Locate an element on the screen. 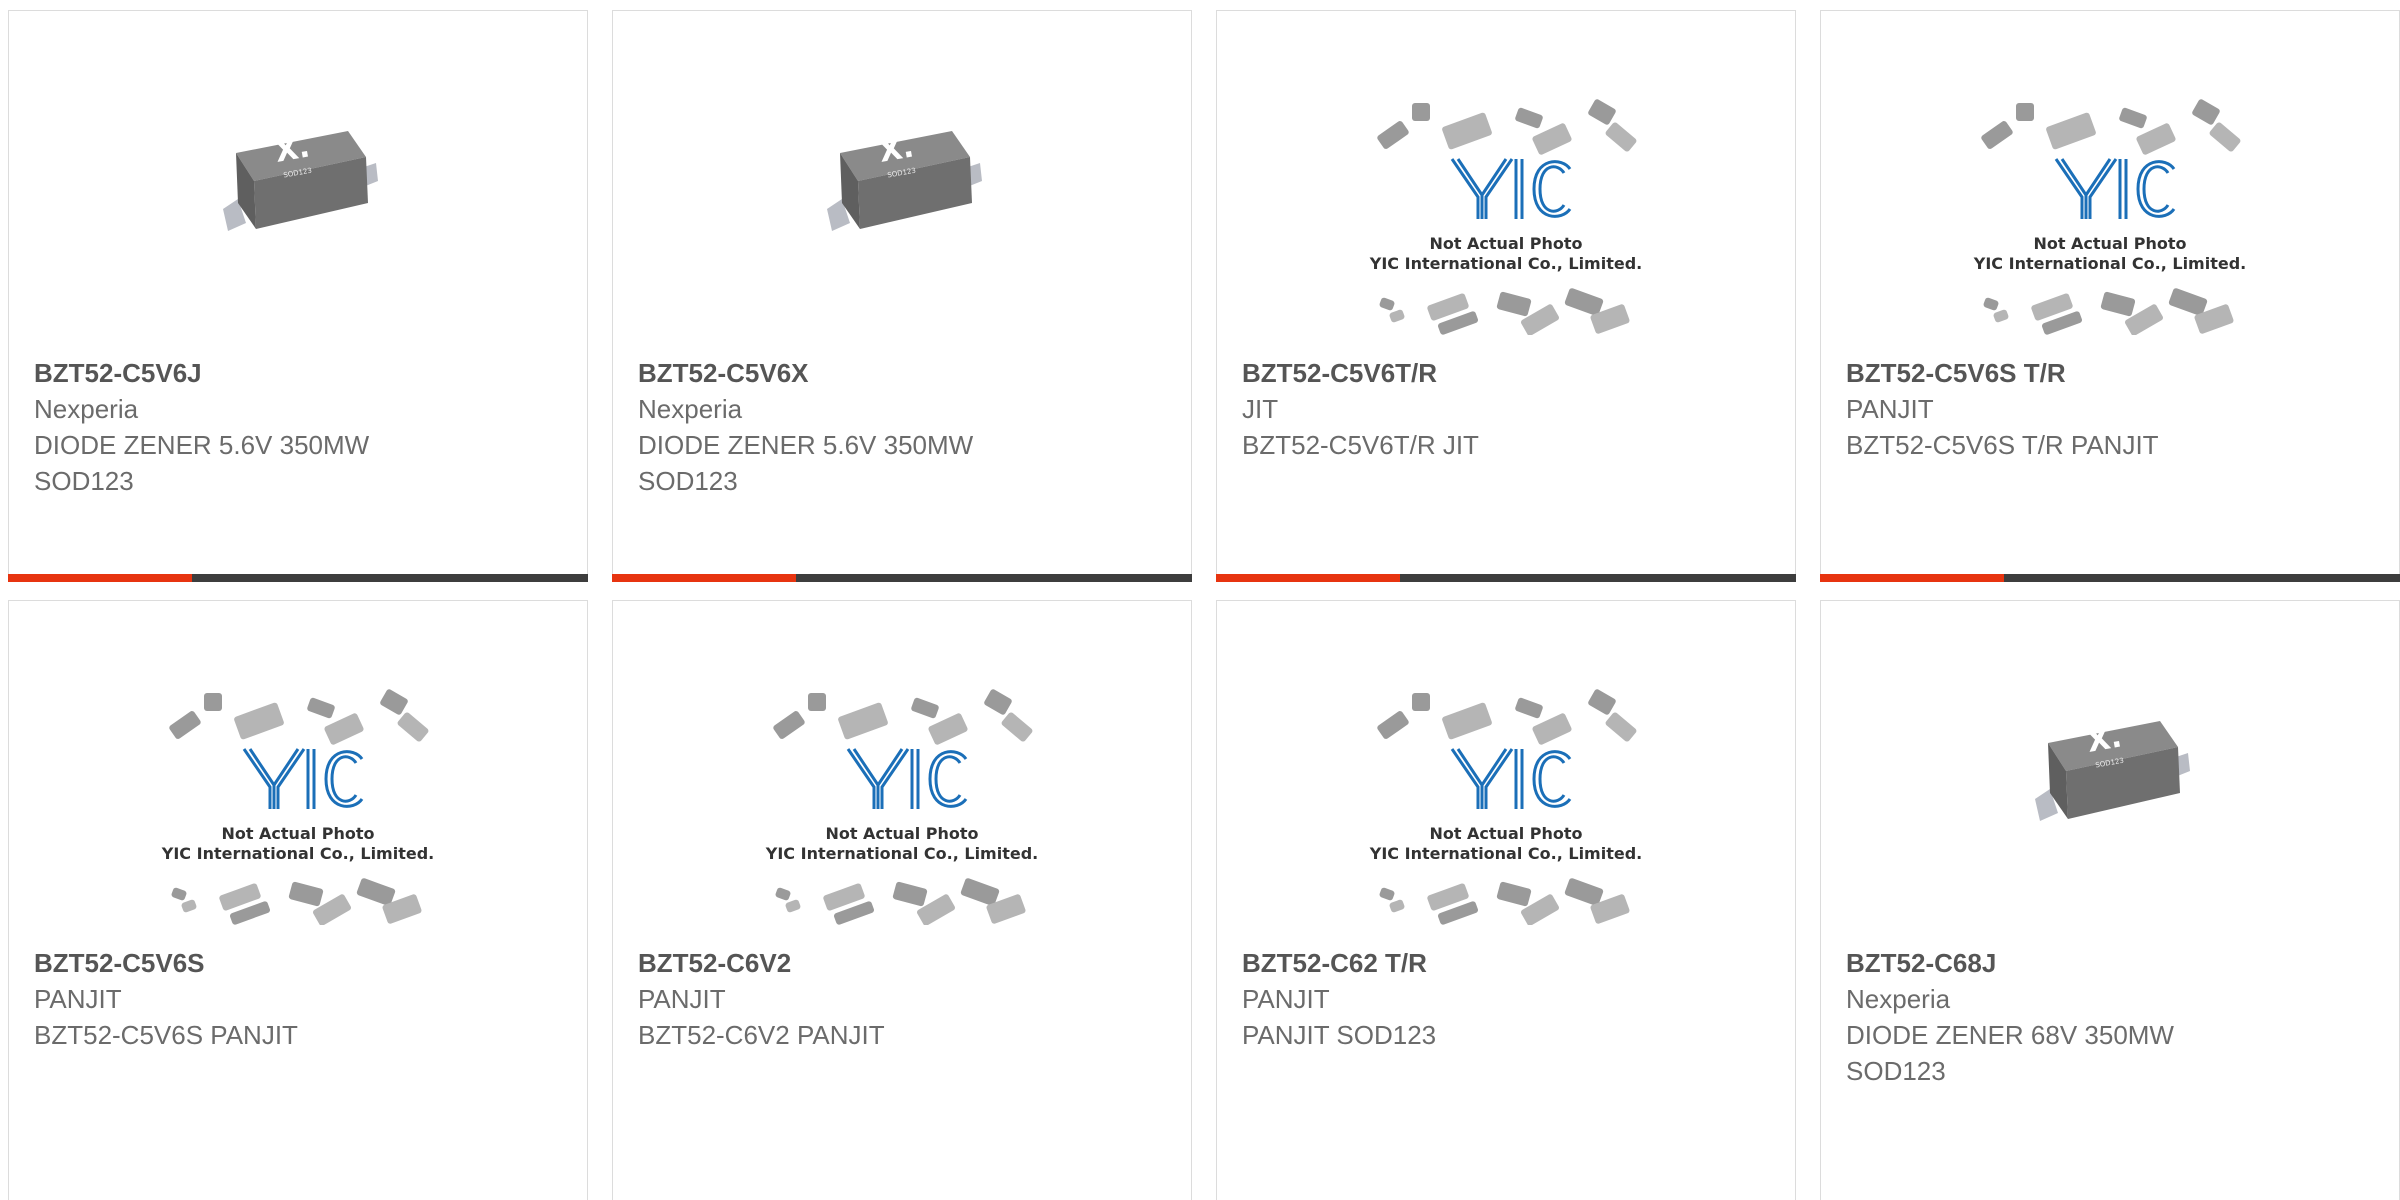 The height and width of the screenshot is (1200, 2400). description: BZT52-C5V6S PANJIT is located at coordinates (166, 1035).